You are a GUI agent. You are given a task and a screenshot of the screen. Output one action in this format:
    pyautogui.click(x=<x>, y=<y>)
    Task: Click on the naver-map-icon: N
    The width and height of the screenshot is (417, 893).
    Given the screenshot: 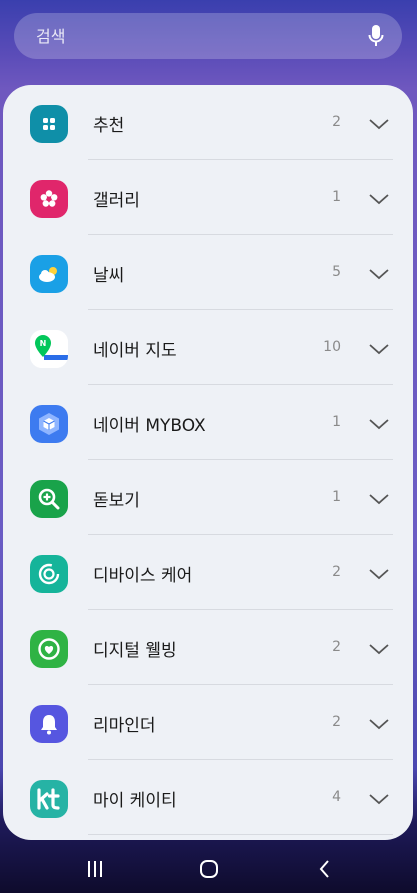 What is the action you would take?
    pyautogui.click(x=49, y=349)
    